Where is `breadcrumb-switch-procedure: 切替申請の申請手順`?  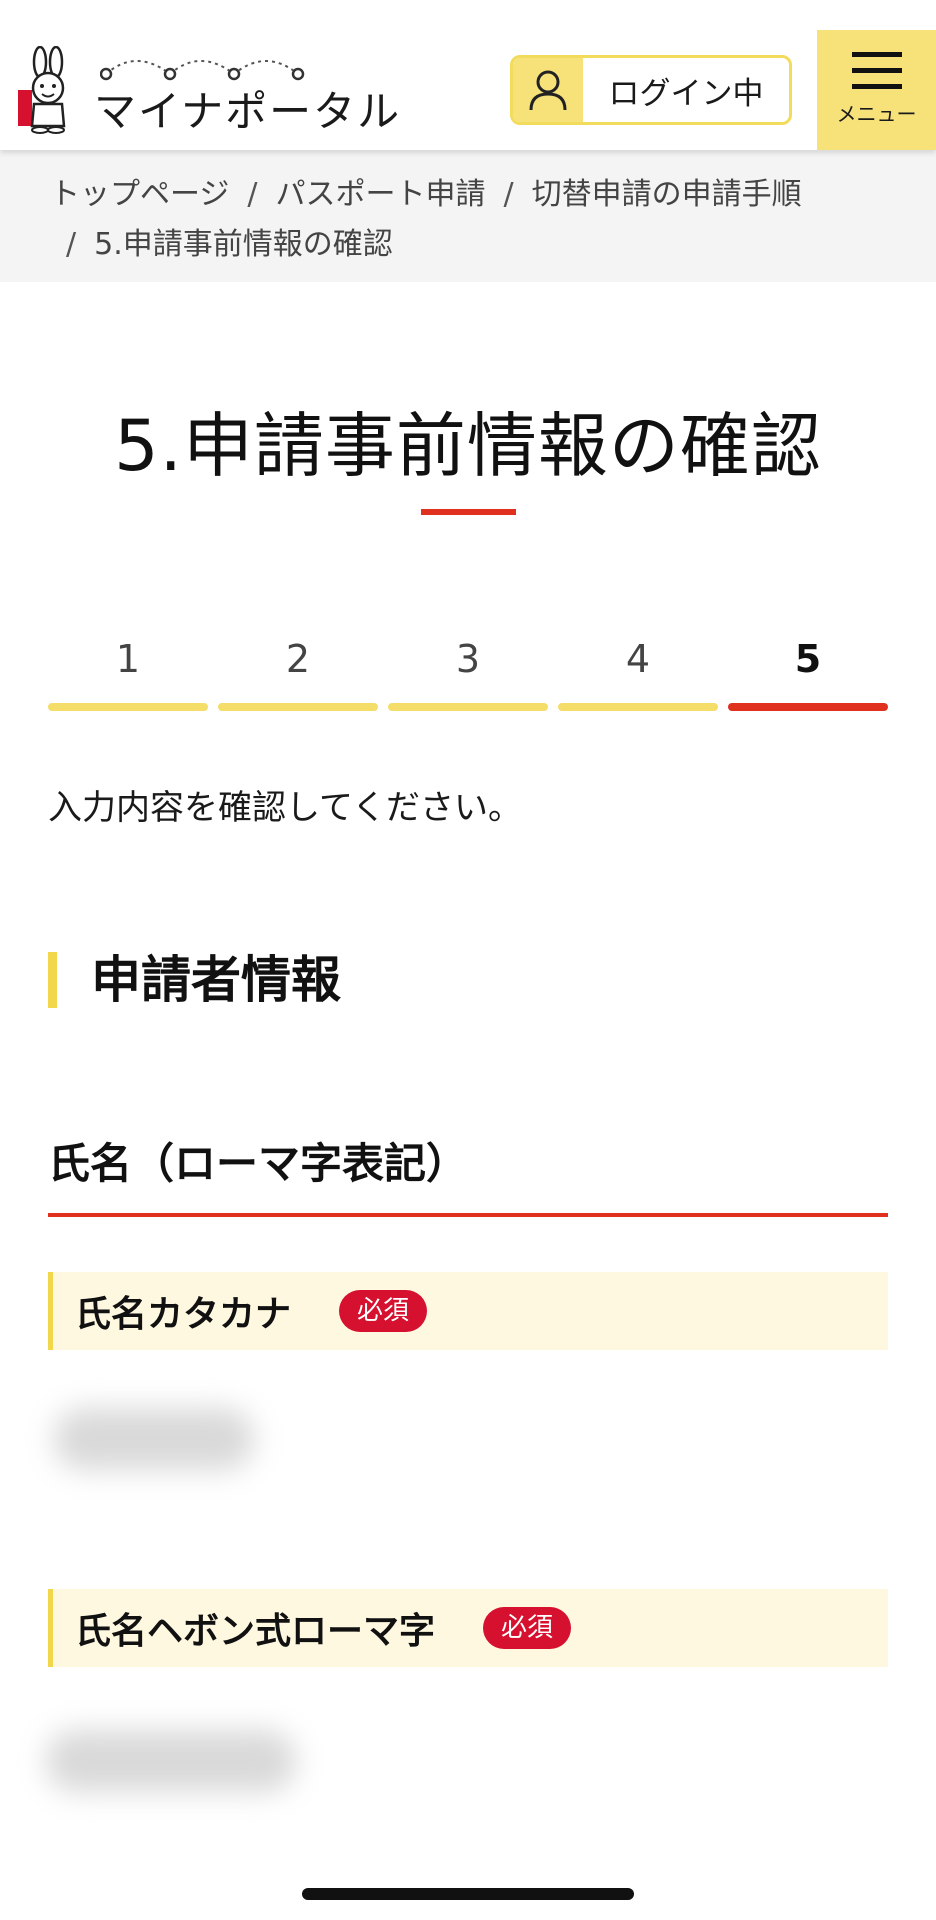
breadcrumb-switch-procedure: 切替申請の申請手順 is located at coordinates (667, 194).